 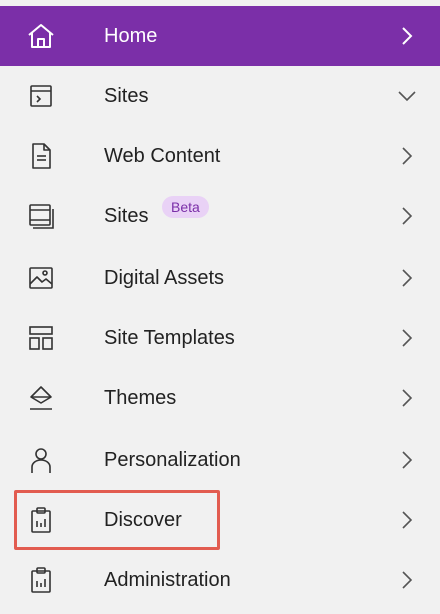 What do you see at coordinates (41, 156) in the screenshot?
I see `document-icon` at bounding box center [41, 156].